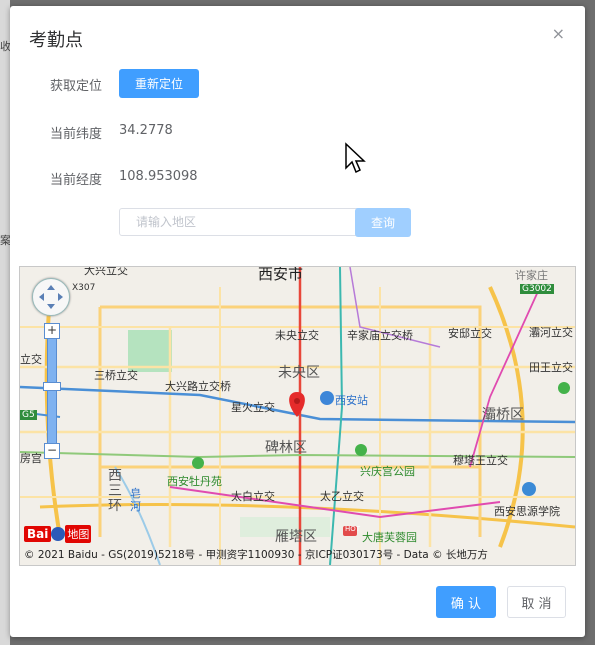 Image resolution: width=595 pixels, height=645 pixels. What do you see at coordinates (387, 471) in the screenshot?
I see `map-label: 兴庆宫公园` at bounding box center [387, 471].